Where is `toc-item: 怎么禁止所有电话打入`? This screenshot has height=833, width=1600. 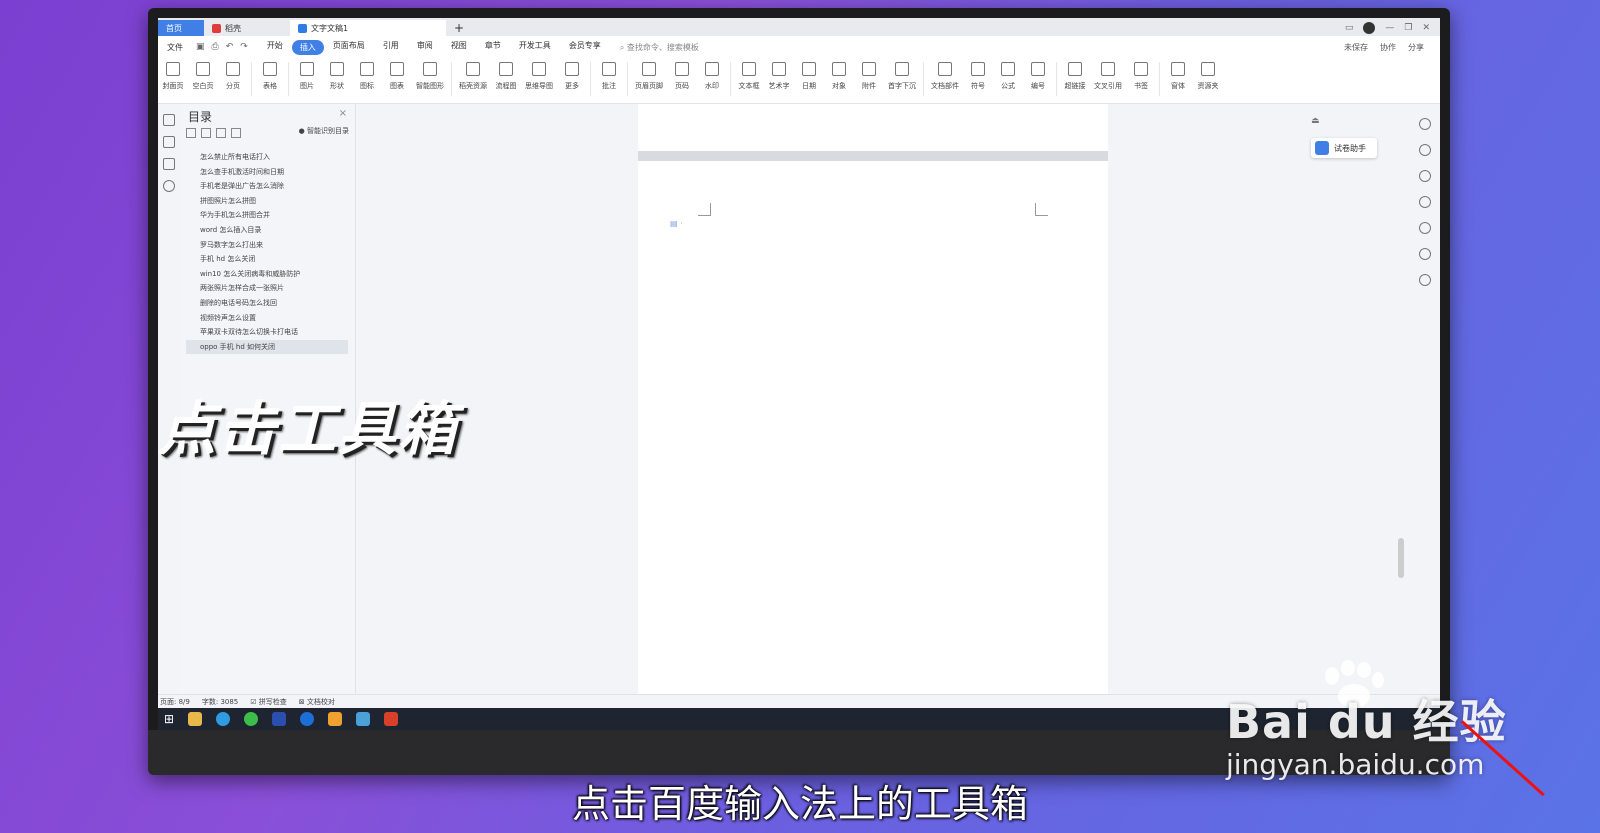
toc-item: 怎么禁止所有电话打入 is located at coordinates (267, 157).